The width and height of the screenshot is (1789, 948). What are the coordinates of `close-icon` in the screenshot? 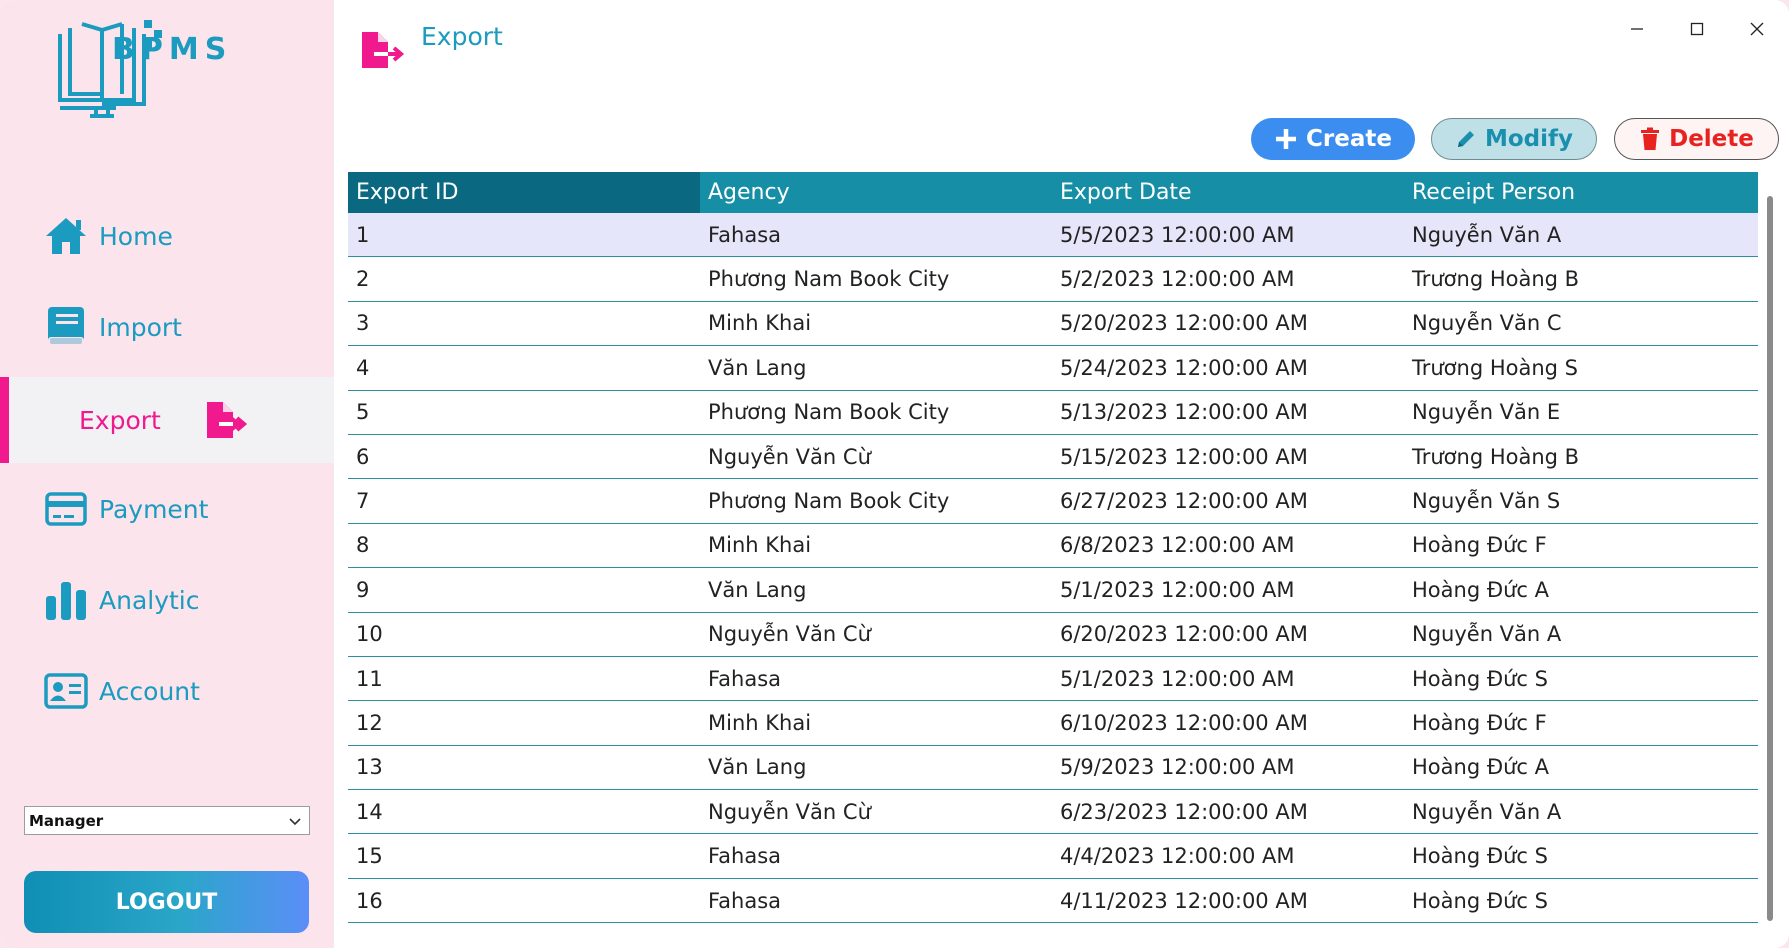 It's located at (1757, 29).